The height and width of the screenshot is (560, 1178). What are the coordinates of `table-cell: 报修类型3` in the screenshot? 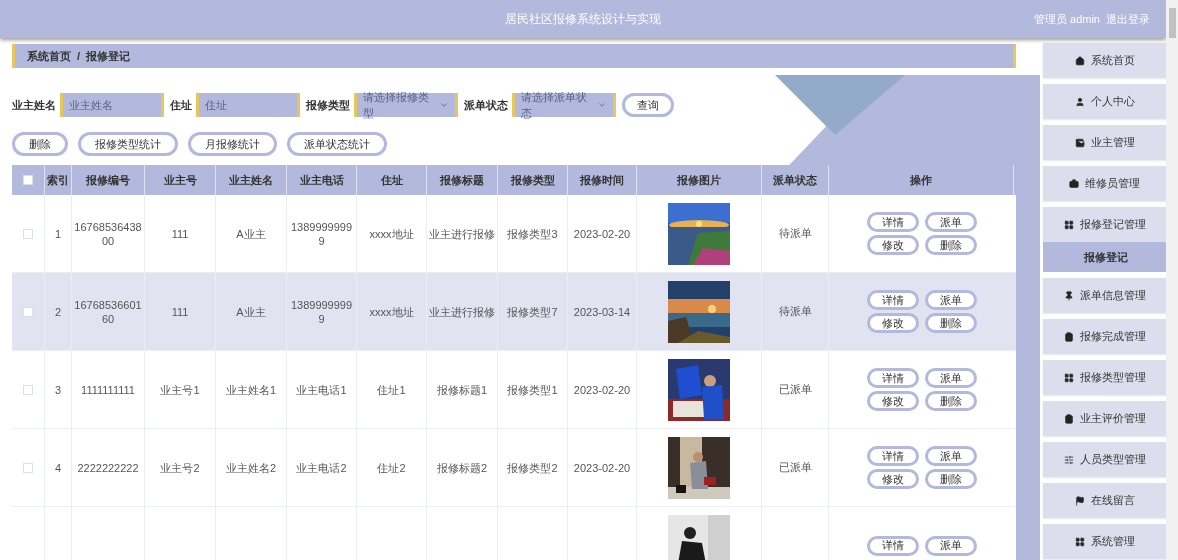 It's located at (532, 233).